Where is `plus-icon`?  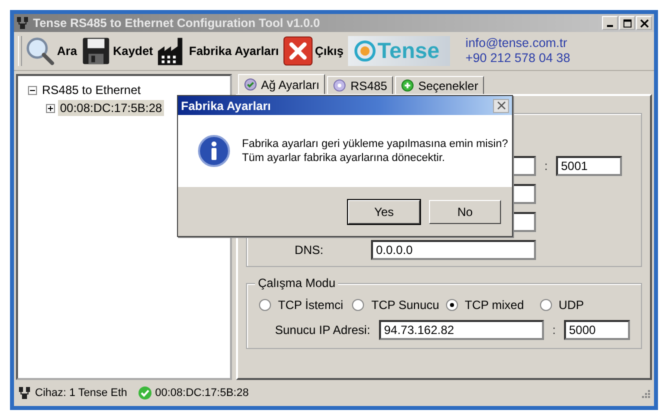 plus-icon is located at coordinates (407, 85).